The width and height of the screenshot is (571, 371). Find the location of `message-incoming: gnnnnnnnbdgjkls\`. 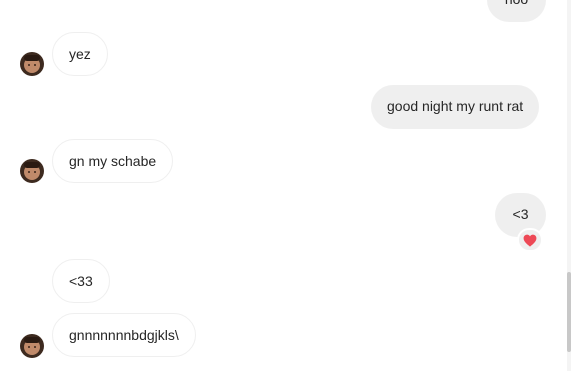

message-incoming: gnnnnnnnbdgjkls\ is located at coordinates (124, 335).